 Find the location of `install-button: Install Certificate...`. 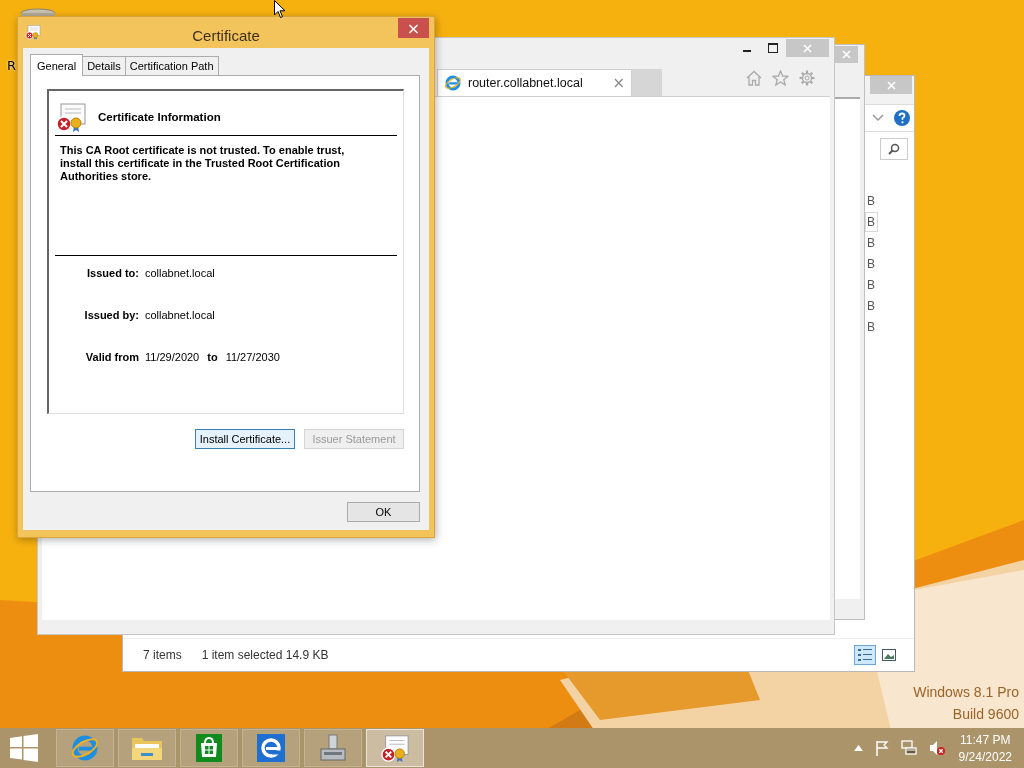

install-button: Install Certificate... is located at coordinates (245, 439).